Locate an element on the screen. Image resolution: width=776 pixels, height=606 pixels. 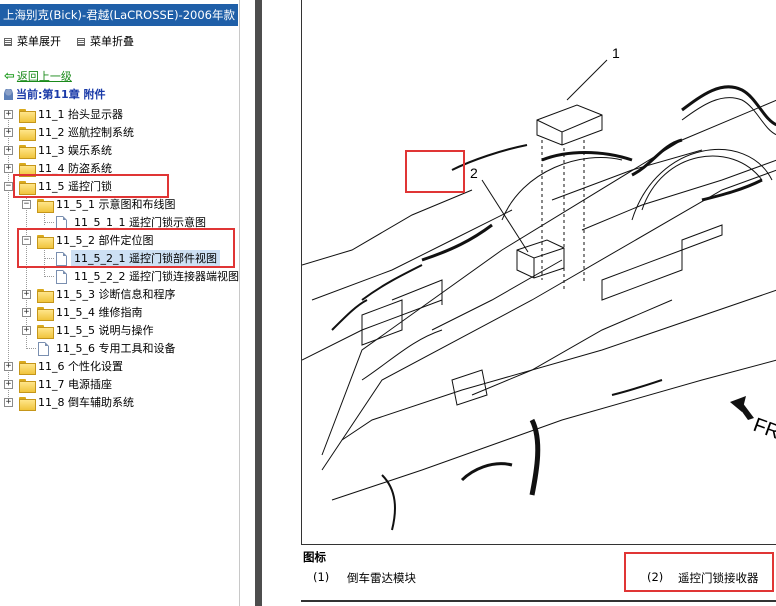
tree-item-label: 11_5_3 诊断信息和程序 is located at coordinates (116, 294).